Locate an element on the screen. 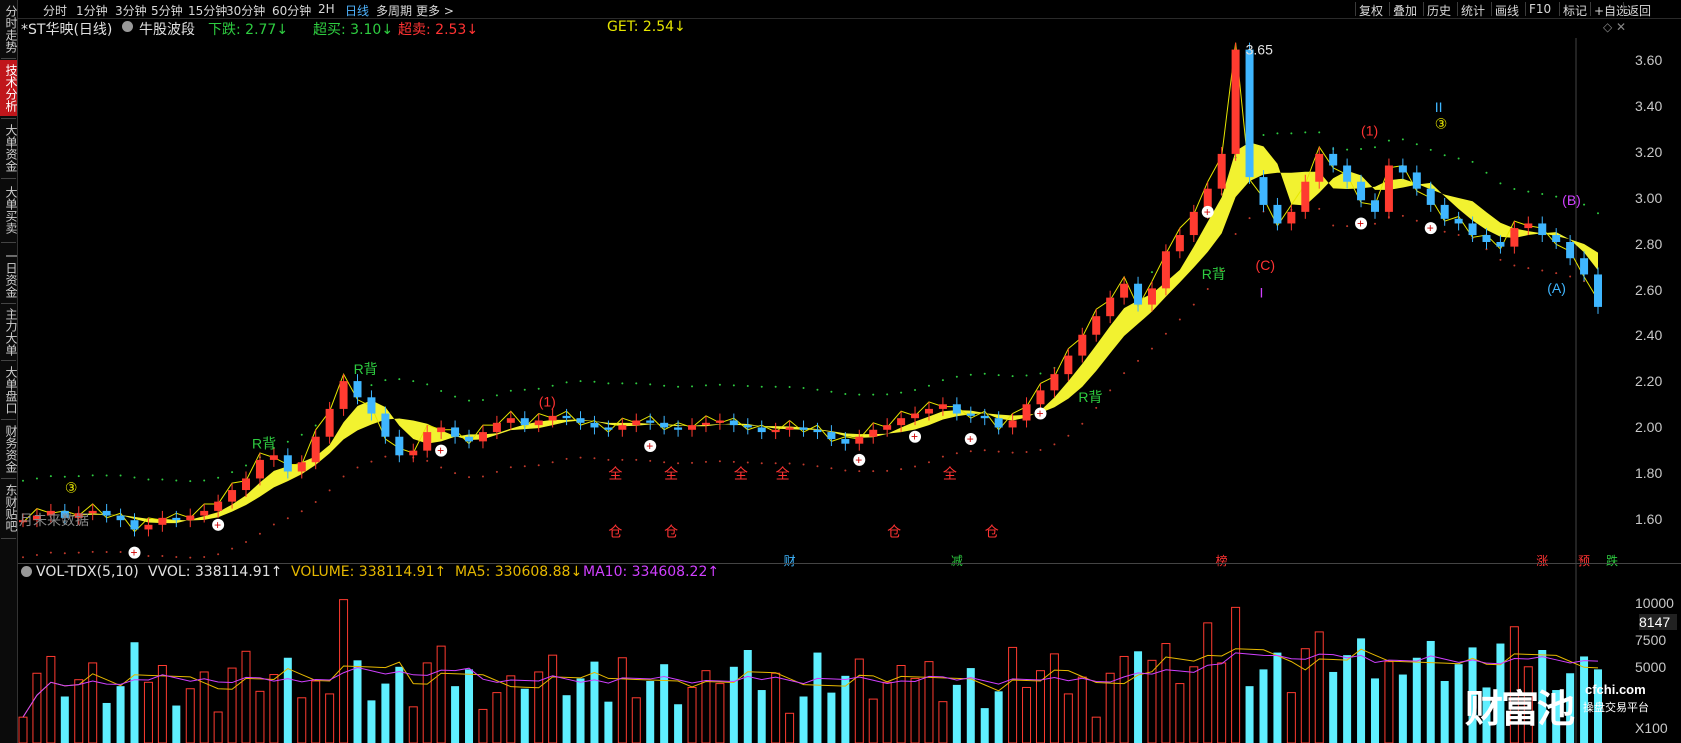 This screenshot has height=743, width=1681. period-10: 更多 > is located at coordinates (435, 10).